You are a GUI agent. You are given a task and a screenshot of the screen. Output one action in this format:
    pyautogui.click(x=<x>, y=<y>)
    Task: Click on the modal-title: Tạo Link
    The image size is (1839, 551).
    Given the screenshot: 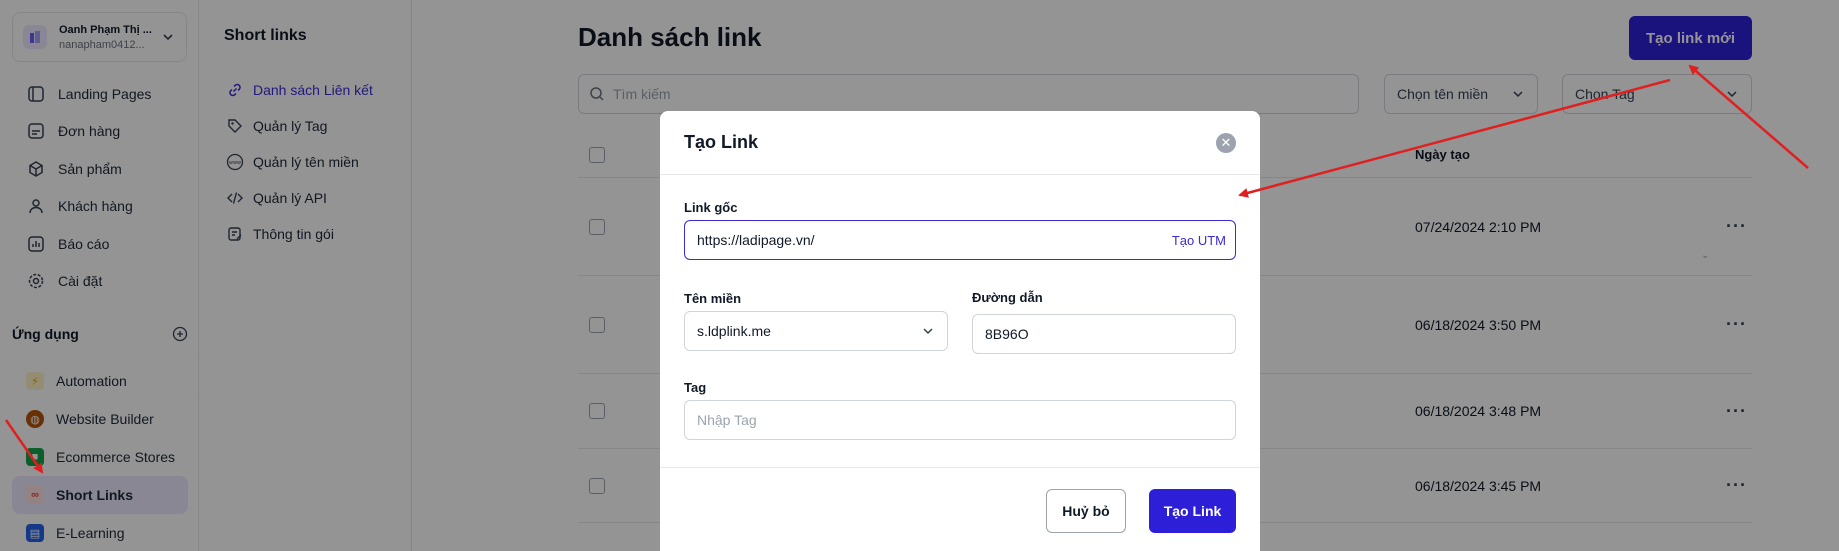 What is the action you would take?
    pyautogui.click(x=721, y=142)
    